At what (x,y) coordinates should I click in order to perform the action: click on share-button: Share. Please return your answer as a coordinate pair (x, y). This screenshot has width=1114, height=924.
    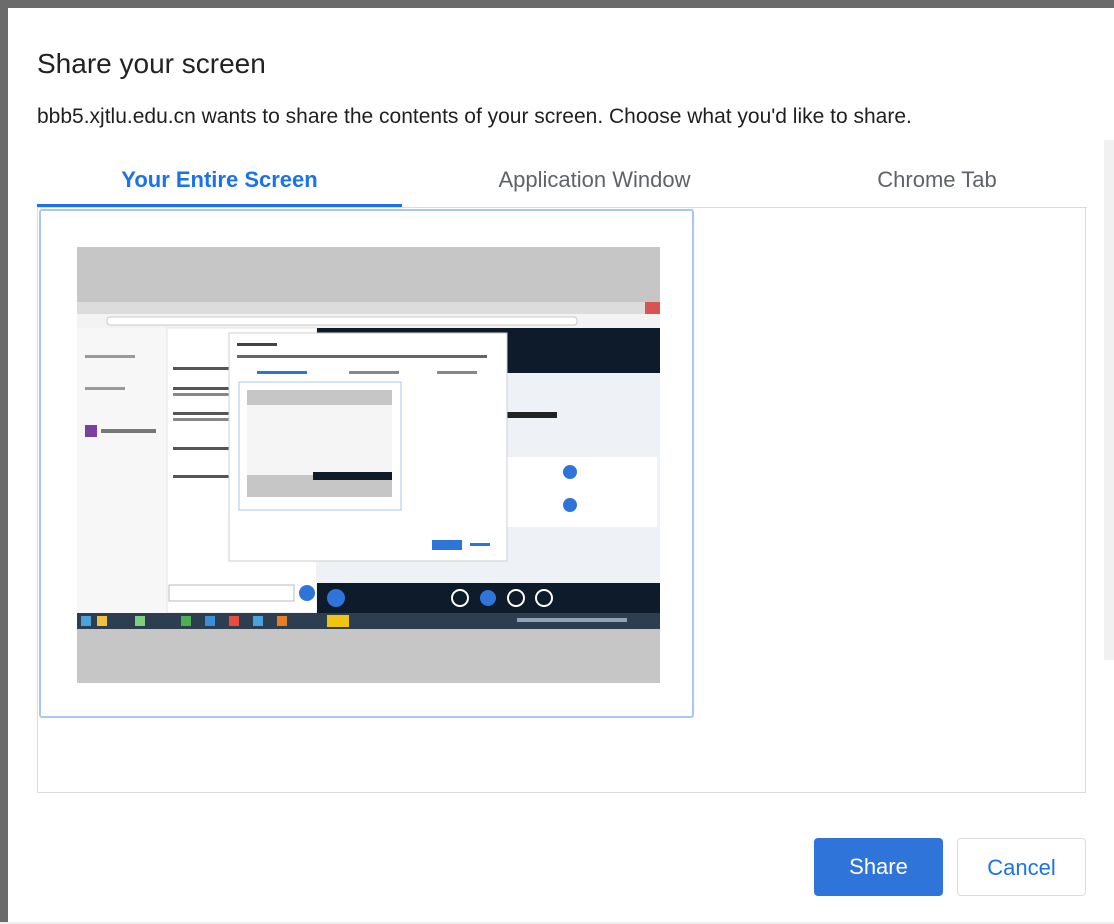
    Looking at the image, I should click on (878, 867).